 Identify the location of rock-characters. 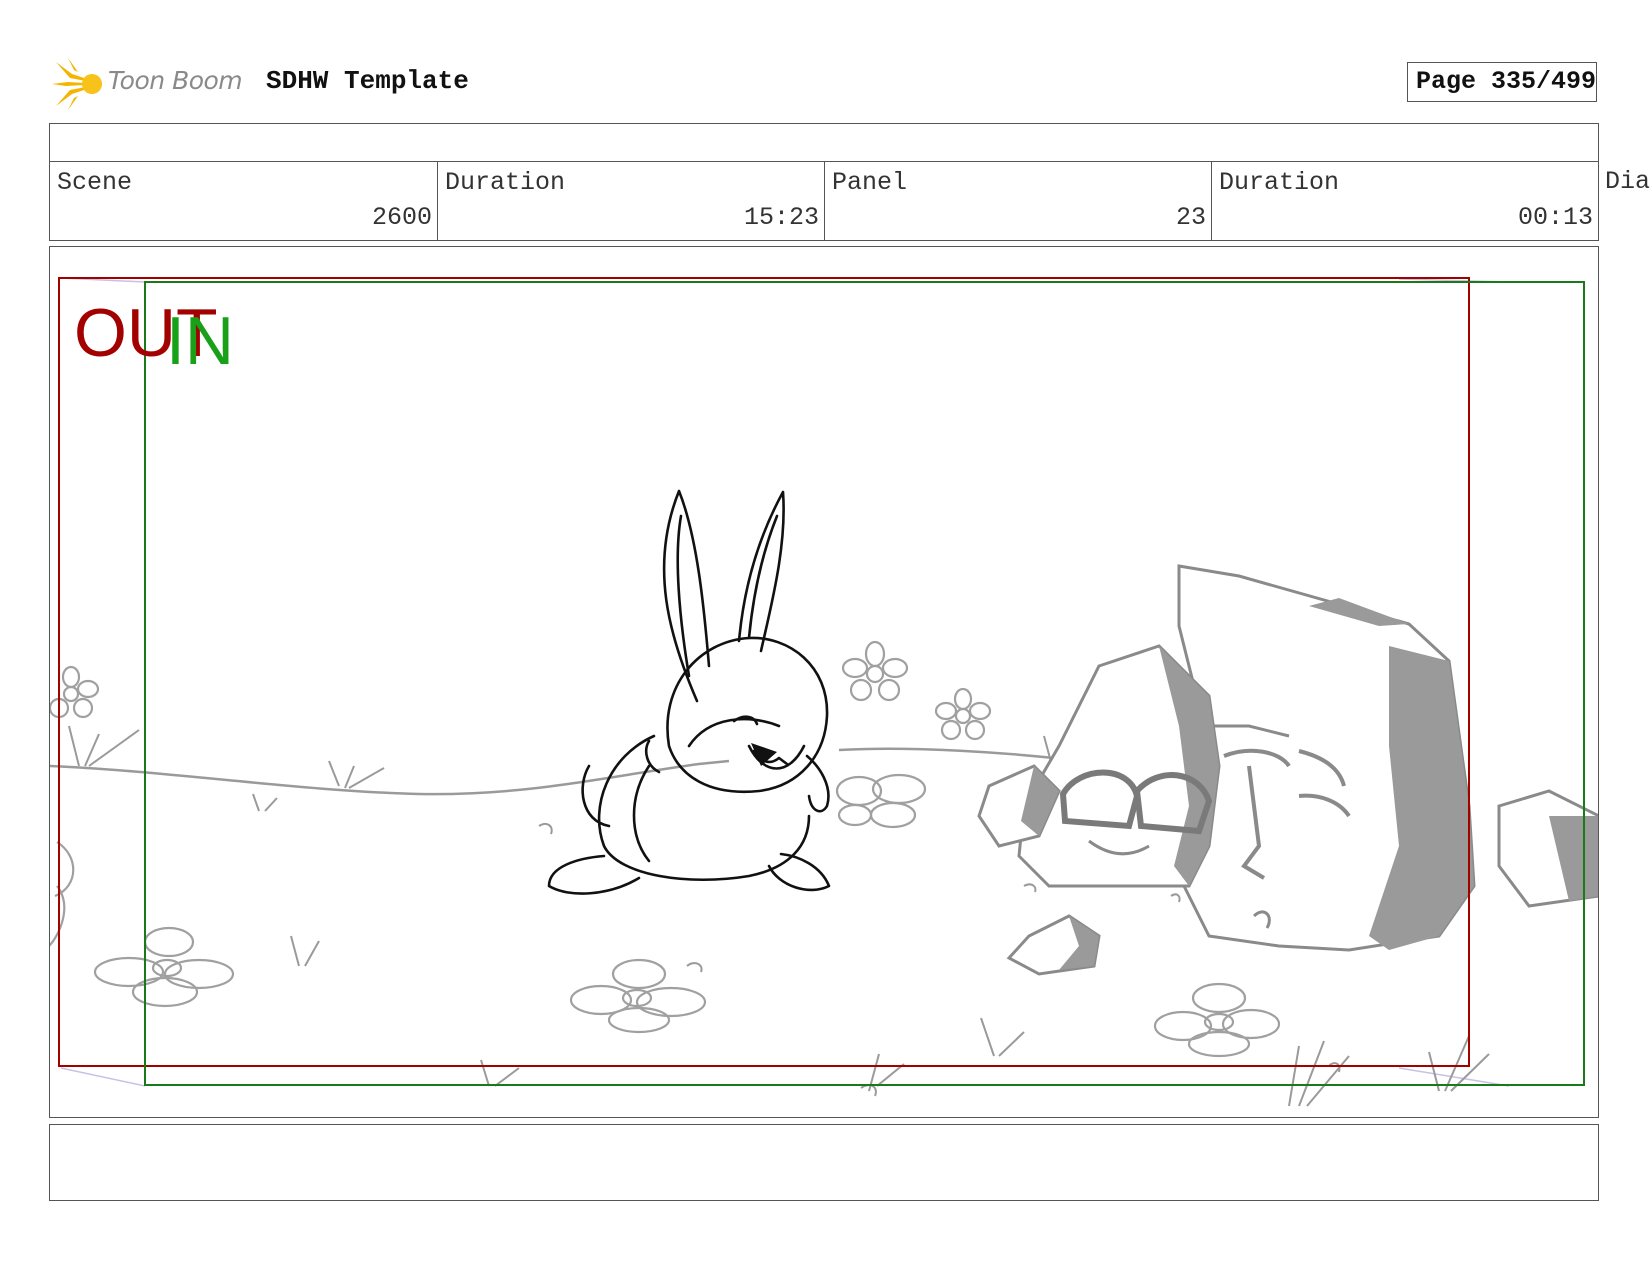
(1287, 770).